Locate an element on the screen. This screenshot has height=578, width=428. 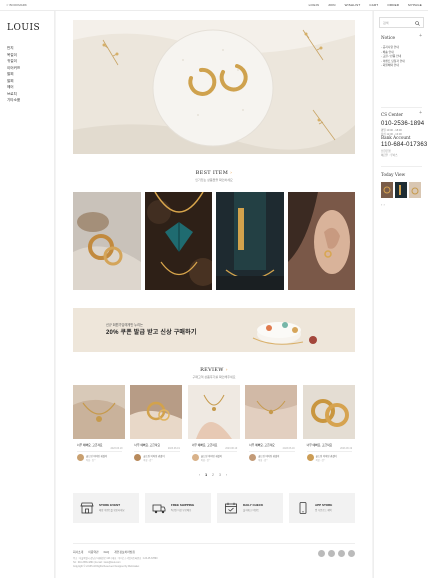
footer-link: 회사소개 is located at coordinates (78, 552).